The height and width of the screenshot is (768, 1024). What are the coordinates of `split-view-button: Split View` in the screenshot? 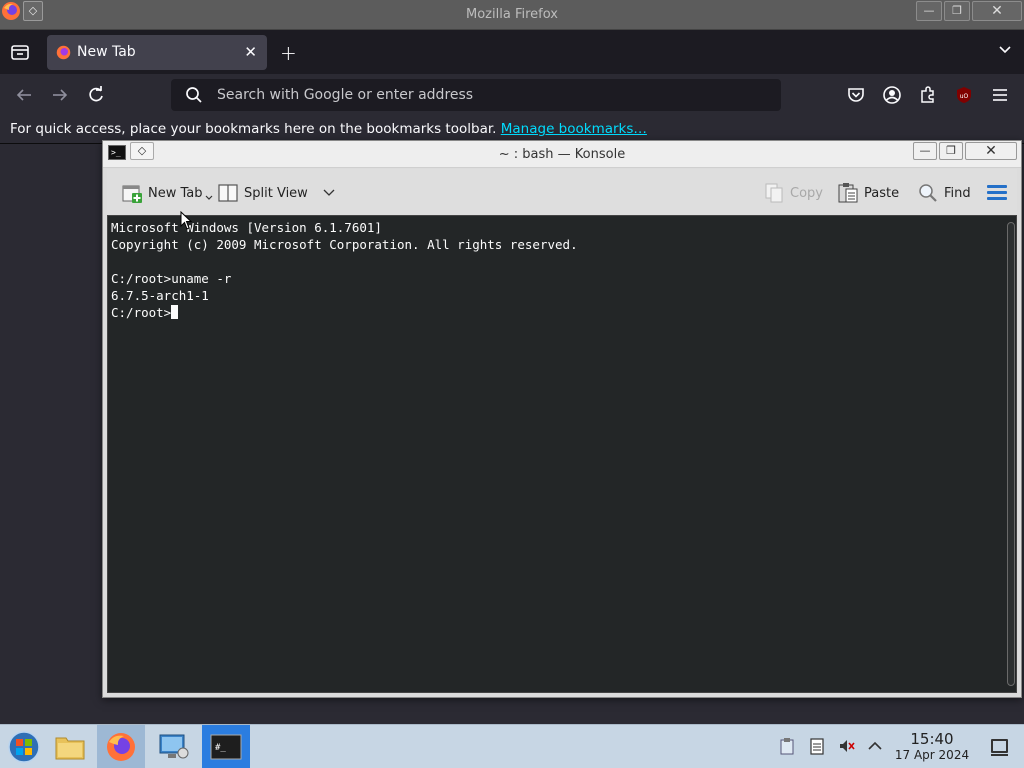 It's located at (276, 193).